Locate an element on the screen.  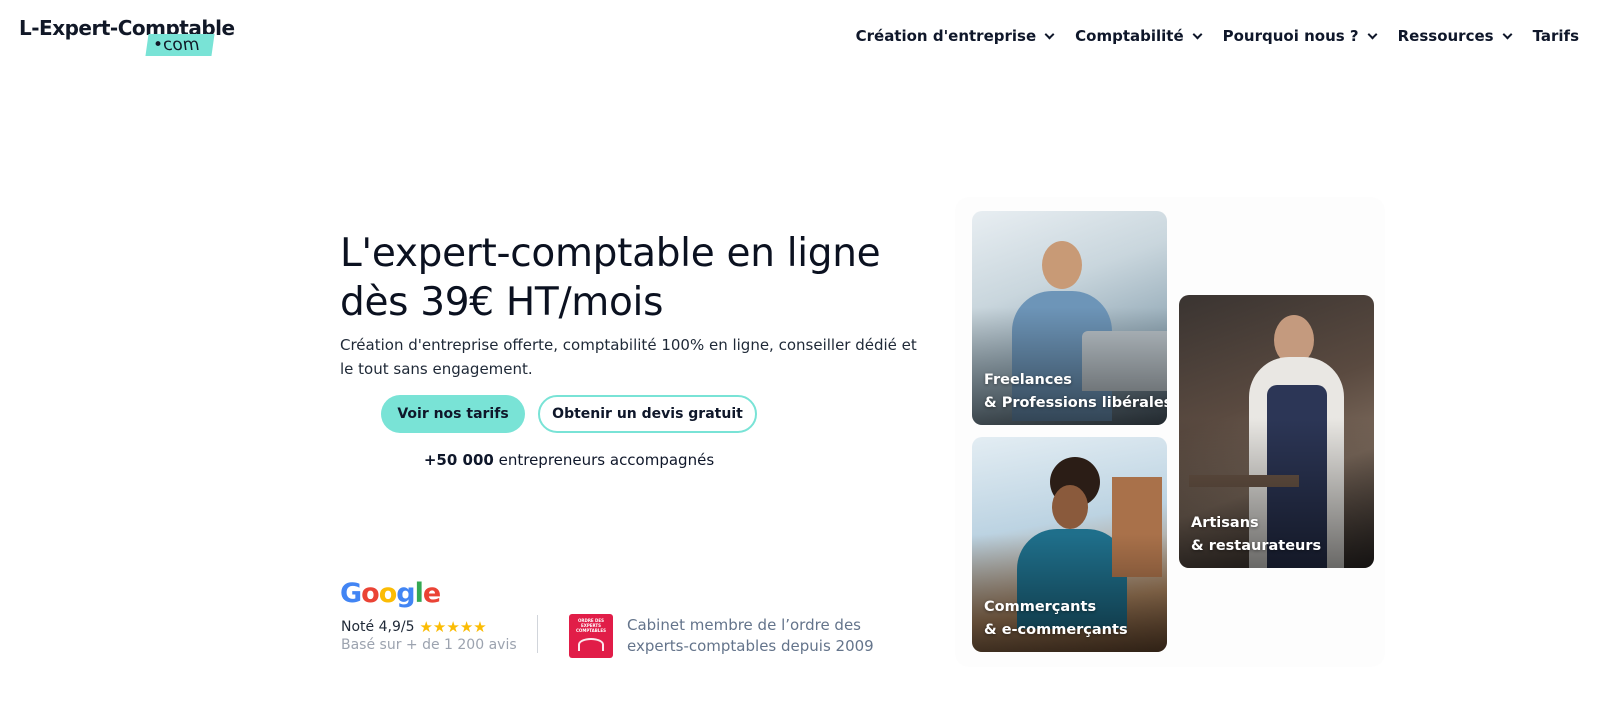
hero-title-line1: L'expert-comptable en ligne is located at coordinates (610, 253).